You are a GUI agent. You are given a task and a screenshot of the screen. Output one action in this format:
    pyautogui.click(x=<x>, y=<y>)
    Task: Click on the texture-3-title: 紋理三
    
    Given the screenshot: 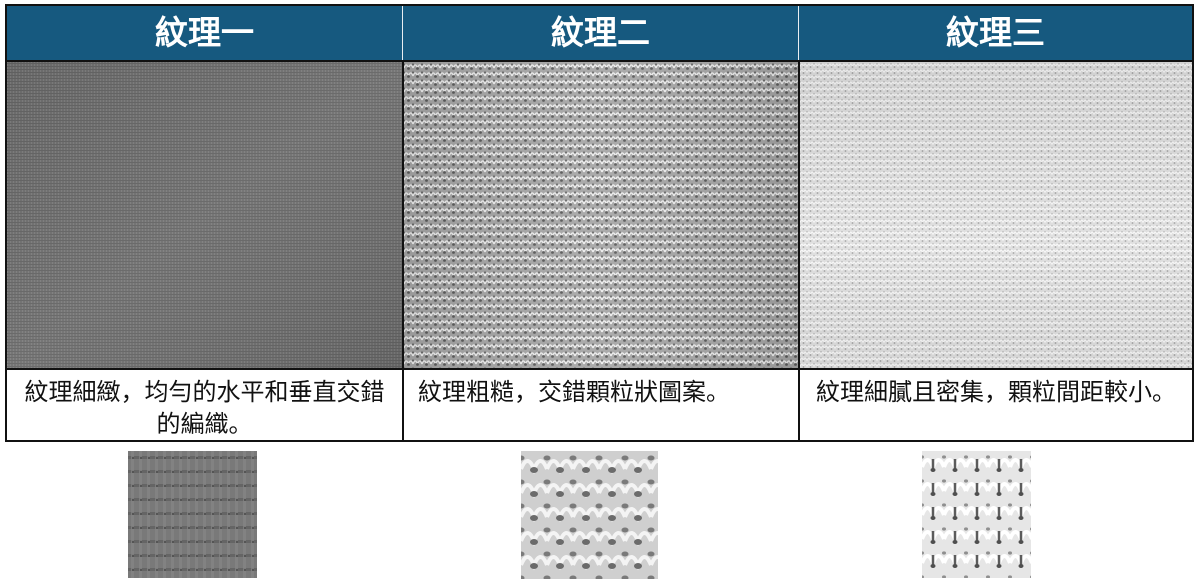 What is the action you would take?
    pyautogui.click(x=995, y=32)
    